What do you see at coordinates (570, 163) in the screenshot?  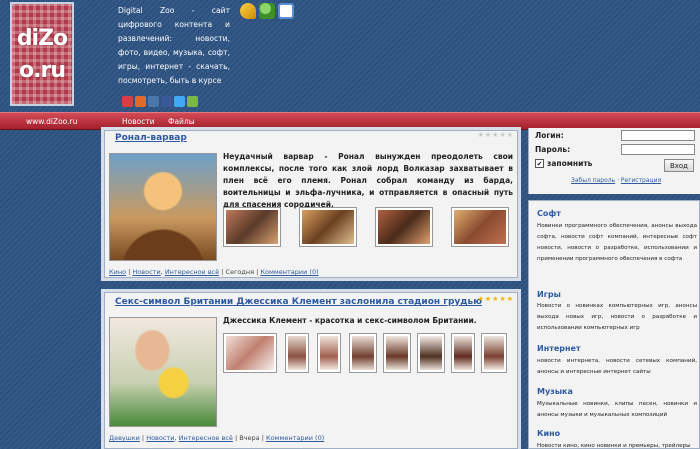 I see `remember-label: запомнить` at bounding box center [570, 163].